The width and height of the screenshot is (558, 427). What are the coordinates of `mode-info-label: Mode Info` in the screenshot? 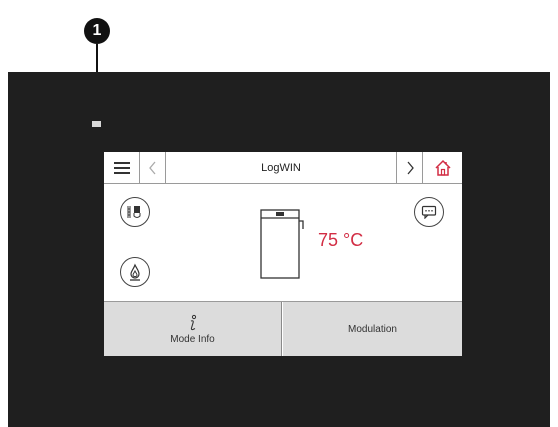 It's located at (192, 339).